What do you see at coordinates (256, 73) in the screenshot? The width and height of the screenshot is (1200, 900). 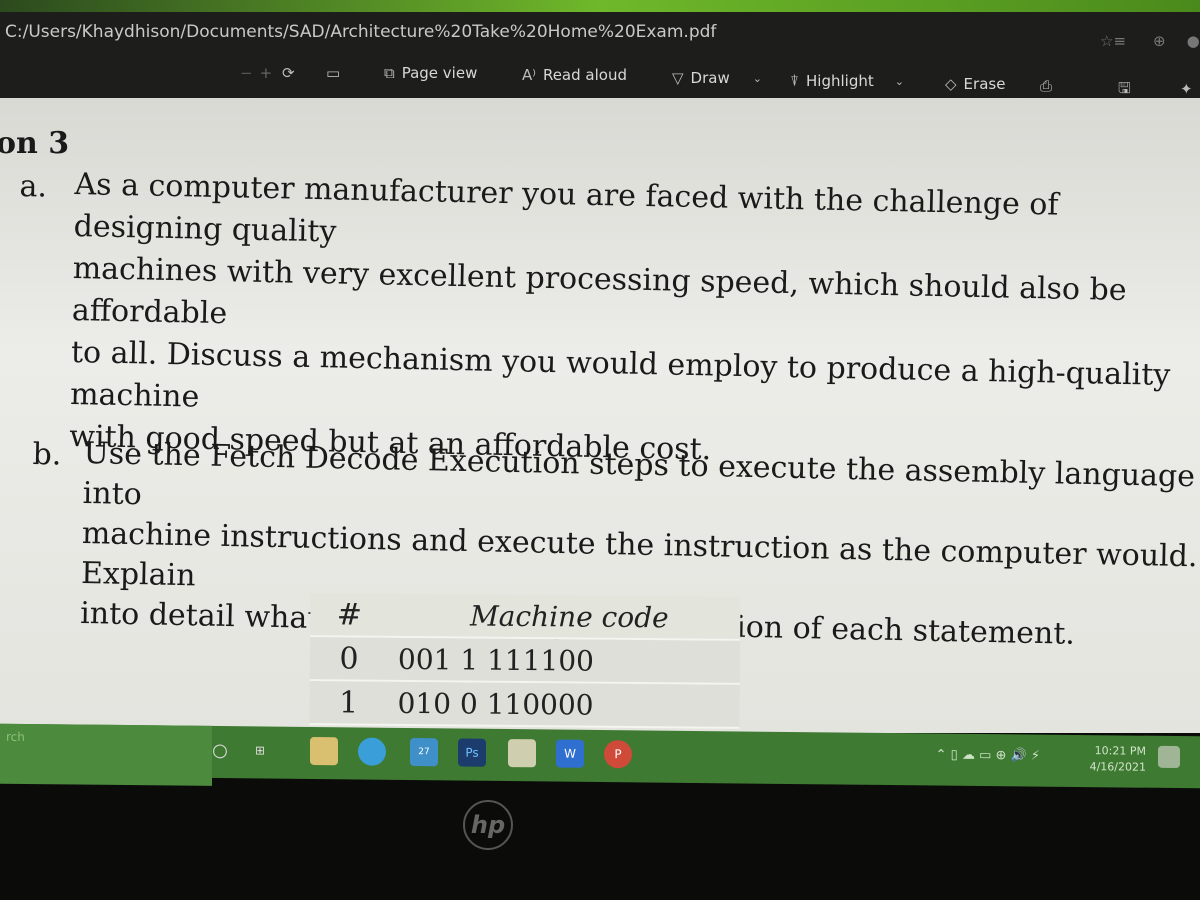 I see `zoom-controls: − +` at bounding box center [256, 73].